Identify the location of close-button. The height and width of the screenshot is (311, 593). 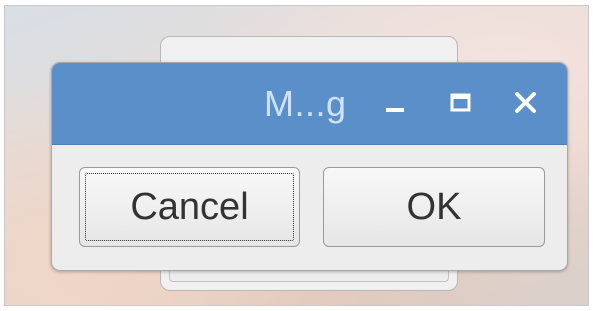
(526, 103).